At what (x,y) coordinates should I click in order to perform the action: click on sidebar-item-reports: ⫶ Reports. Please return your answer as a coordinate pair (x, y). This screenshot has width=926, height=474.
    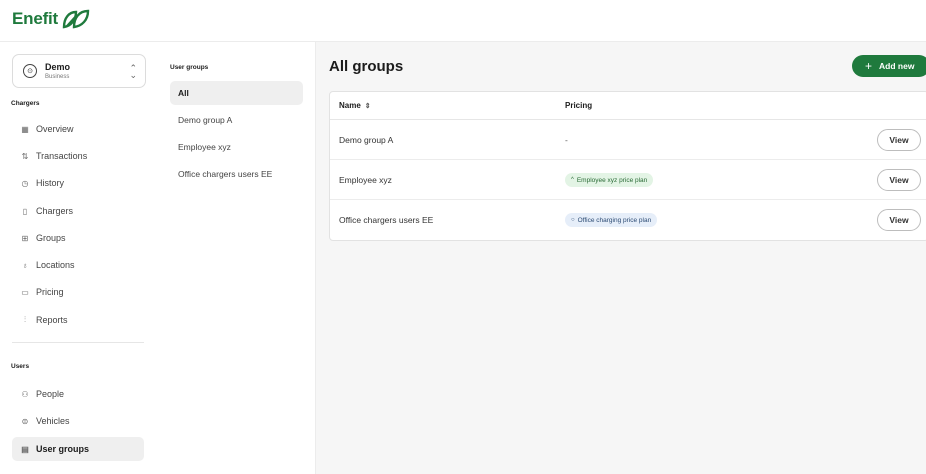
    Looking at the image, I should click on (78, 320).